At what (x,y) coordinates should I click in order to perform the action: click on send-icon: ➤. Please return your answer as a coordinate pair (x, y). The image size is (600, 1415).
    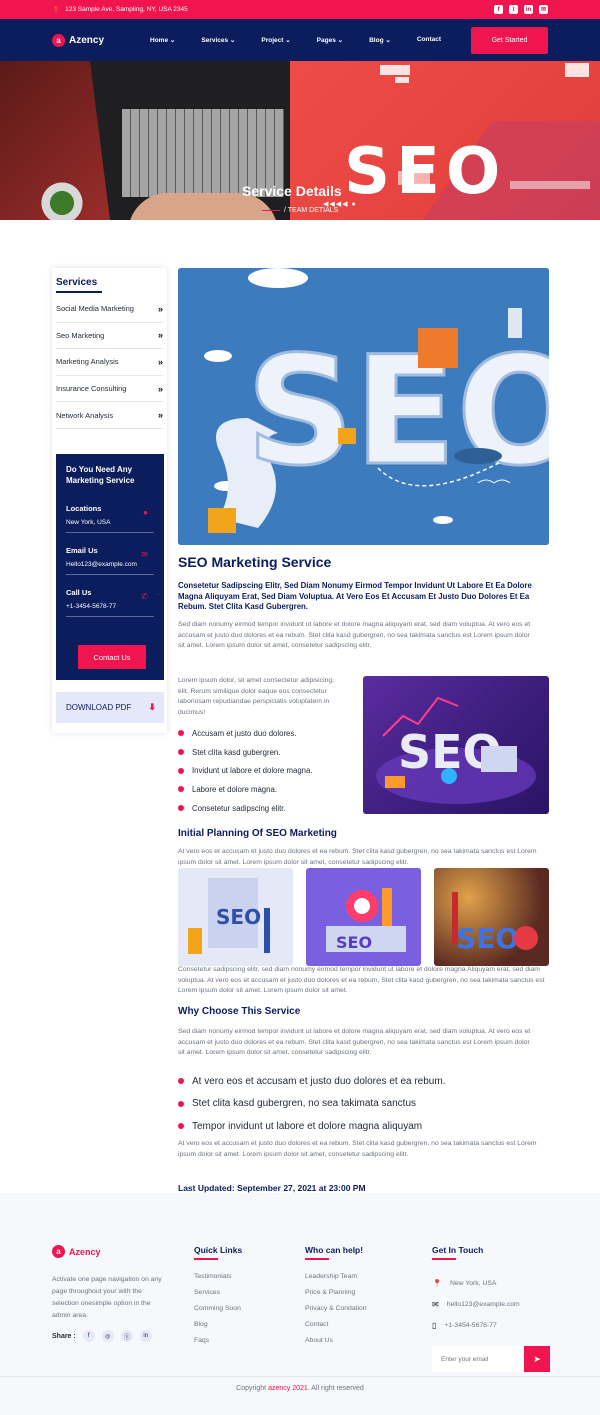
    Looking at the image, I should click on (537, 1359).